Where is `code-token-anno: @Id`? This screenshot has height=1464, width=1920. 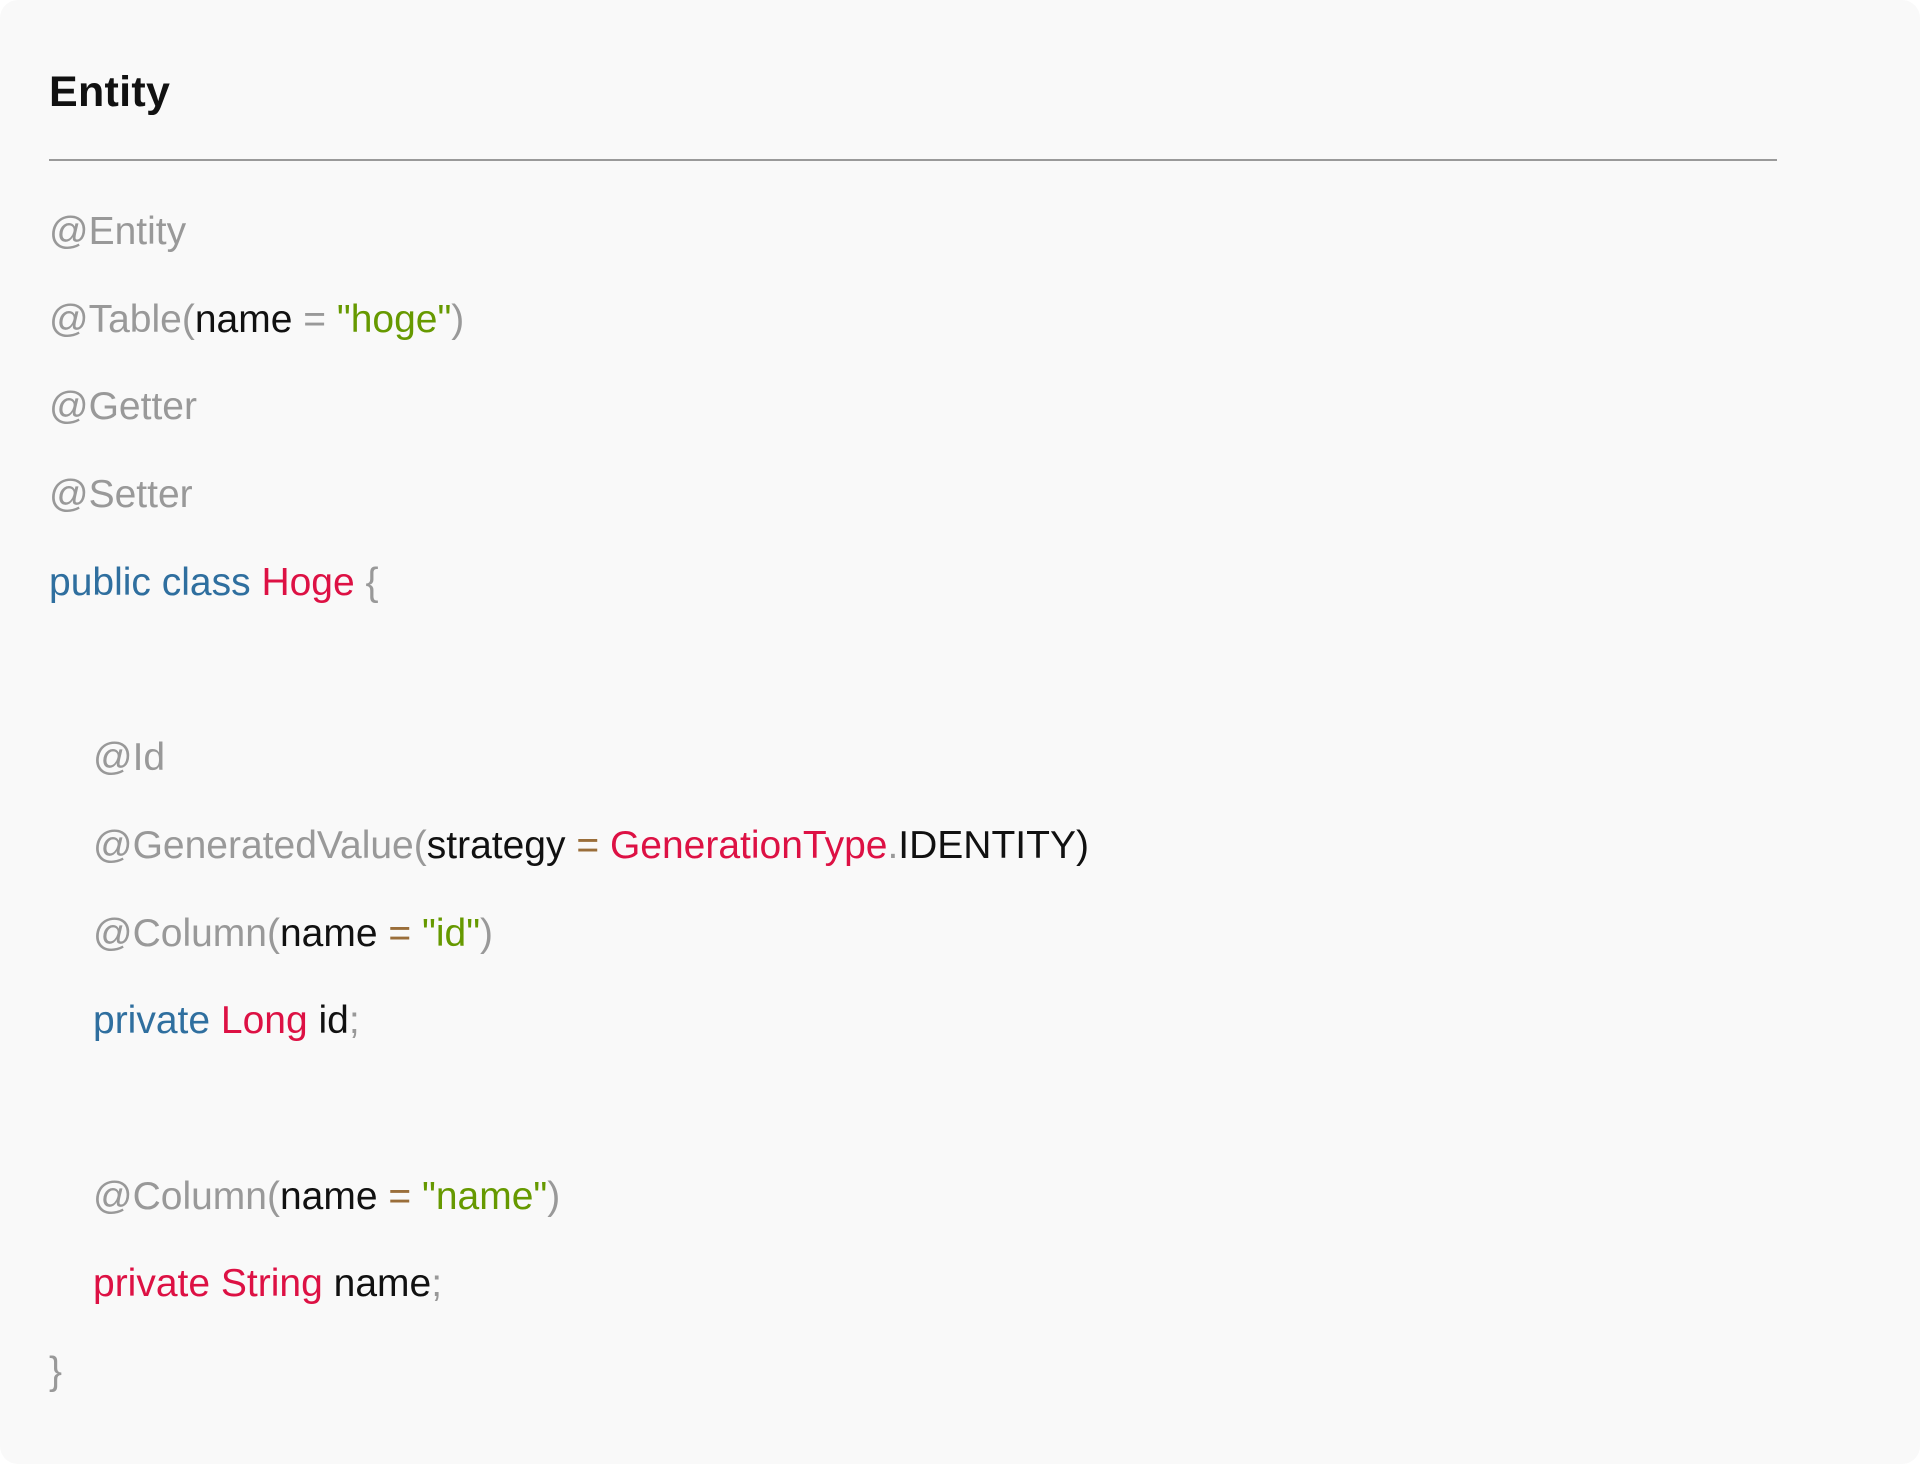
code-token-anno: @Id is located at coordinates (129, 758).